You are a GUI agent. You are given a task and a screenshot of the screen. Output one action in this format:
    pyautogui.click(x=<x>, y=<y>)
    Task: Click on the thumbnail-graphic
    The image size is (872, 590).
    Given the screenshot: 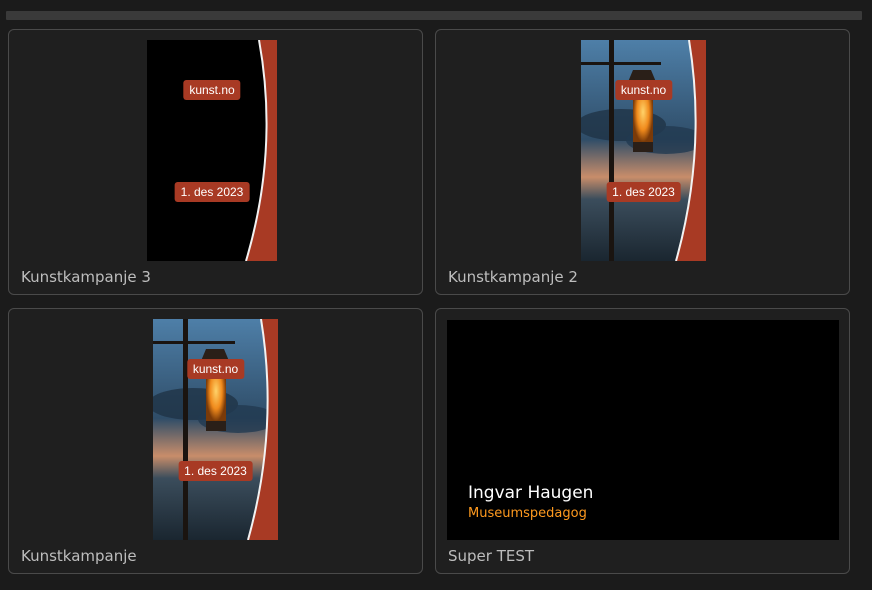 What is the action you would take?
    pyautogui.click(x=212, y=150)
    